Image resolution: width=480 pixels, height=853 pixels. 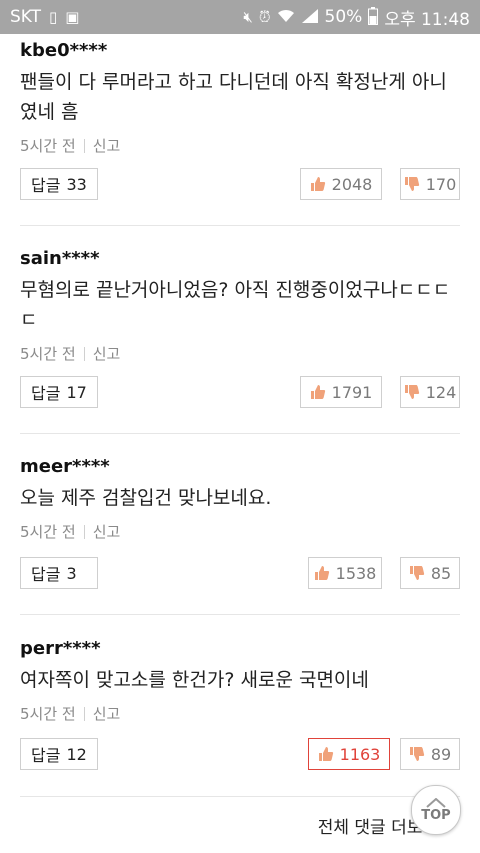 What do you see at coordinates (240, 17) in the screenshot?
I see `status-bar: SKT ▯ ▣ 🔇︎ ⏰︎ 50% 오후 11:48` at bounding box center [240, 17].